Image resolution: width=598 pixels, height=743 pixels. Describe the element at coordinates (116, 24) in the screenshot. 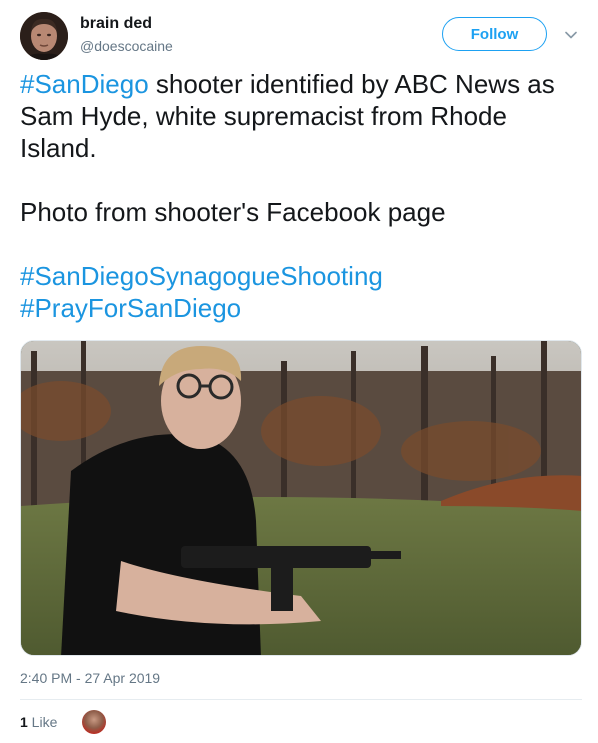

I see `author-display-name: brain ded` at that location.